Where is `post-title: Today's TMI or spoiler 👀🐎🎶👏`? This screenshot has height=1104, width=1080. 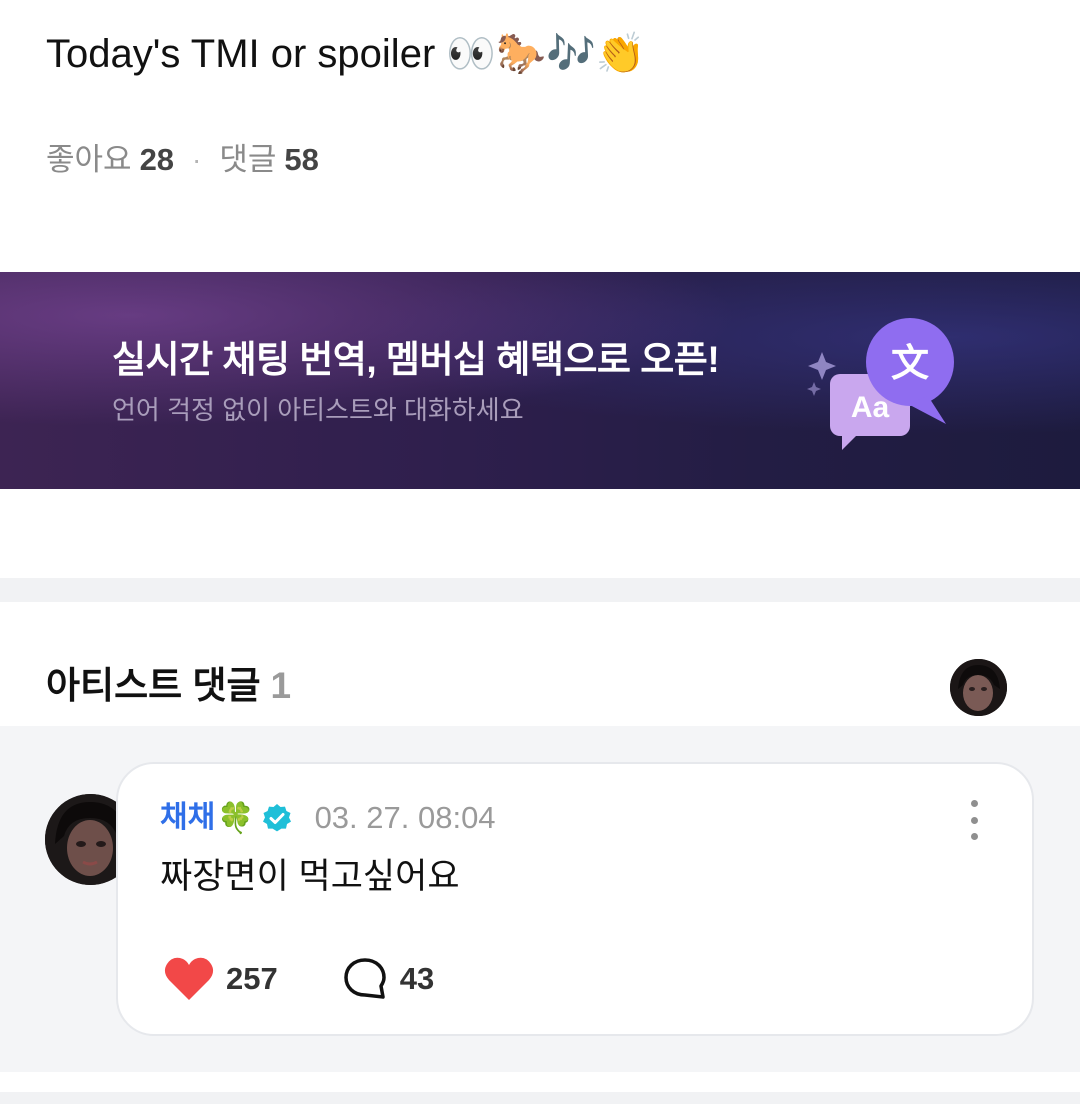 post-title: Today's TMI or spoiler 👀🐎🎶👏 is located at coordinates (346, 54).